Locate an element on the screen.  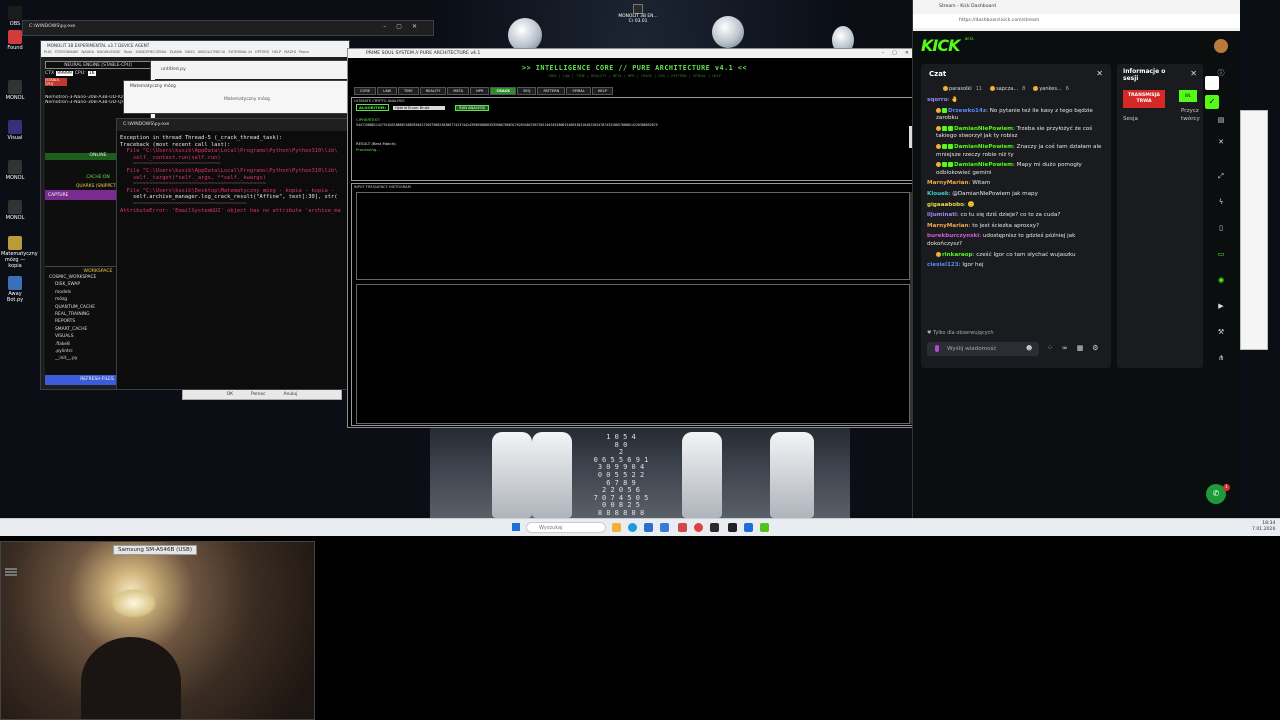
browser-small-tab: Matematyczny mózg is located at coordinates (235, 86).